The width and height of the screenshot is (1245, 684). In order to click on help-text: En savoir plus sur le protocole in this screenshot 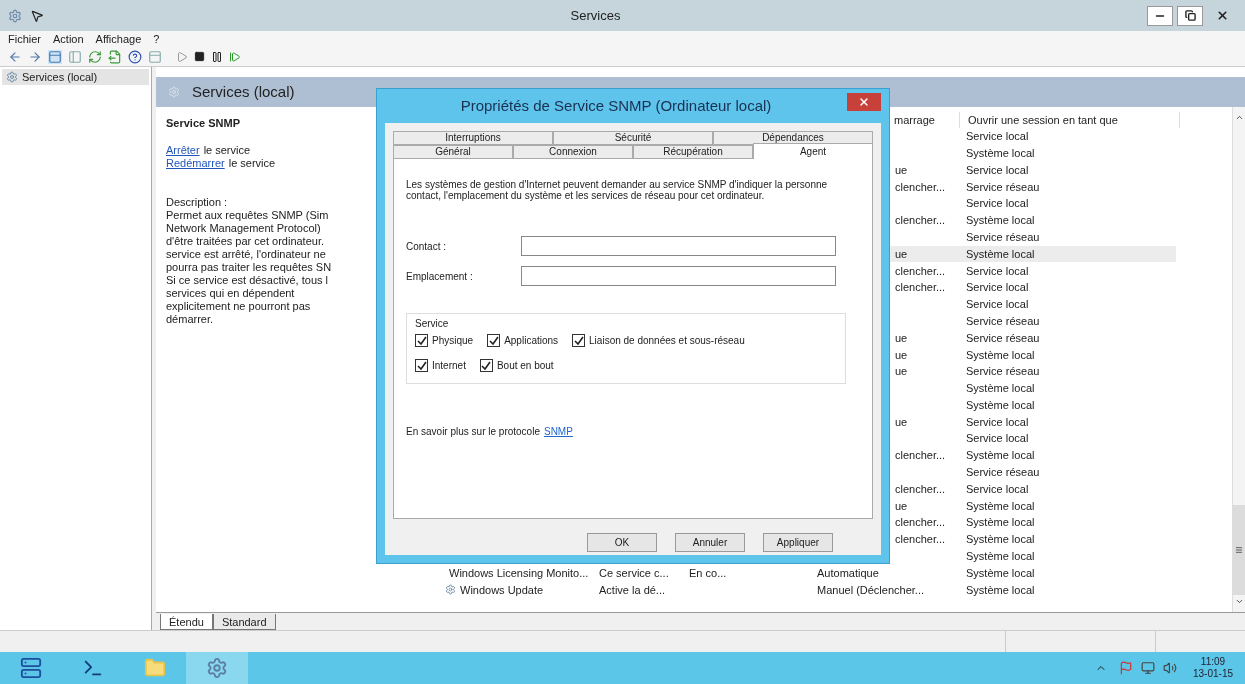, I will do `click(473, 432)`.